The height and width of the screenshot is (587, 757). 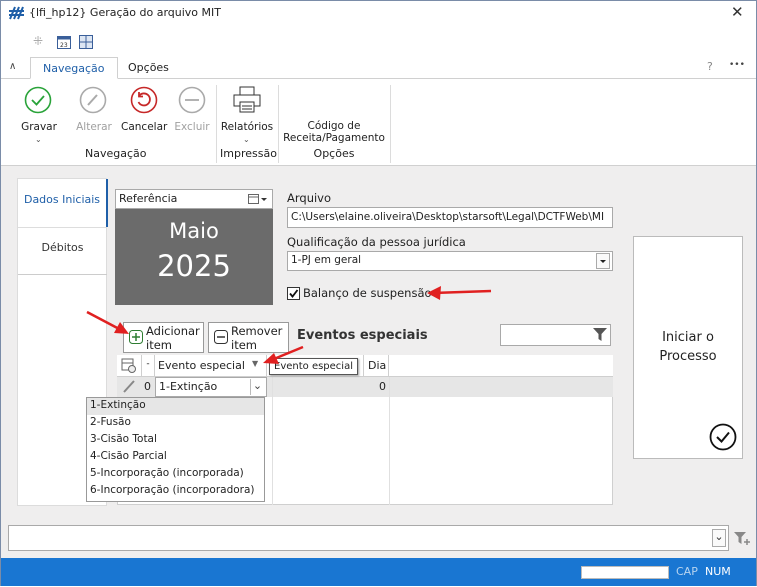 What do you see at coordinates (289, 325) in the screenshot?
I see `annotation-arrows` at bounding box center [289, 325].